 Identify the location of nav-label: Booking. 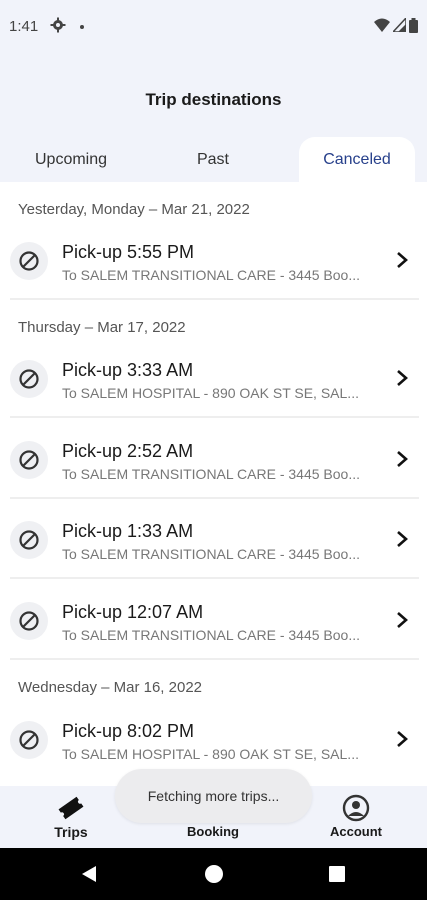
(213, 831).